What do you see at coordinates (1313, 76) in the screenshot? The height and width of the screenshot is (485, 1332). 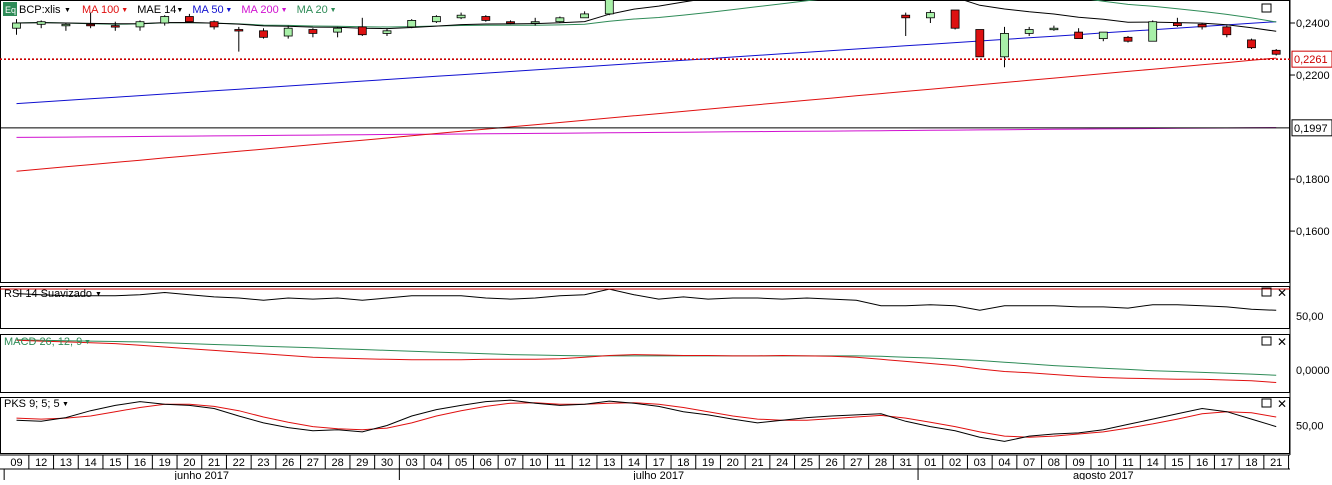 I see `price-tick-label: 0,2200` at bounding box center [1313, 76].